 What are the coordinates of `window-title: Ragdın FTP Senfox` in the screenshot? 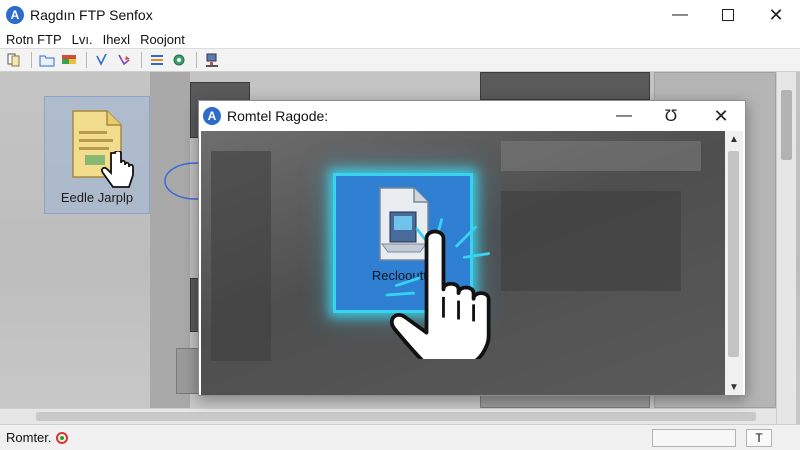 It's located at (91, 15).